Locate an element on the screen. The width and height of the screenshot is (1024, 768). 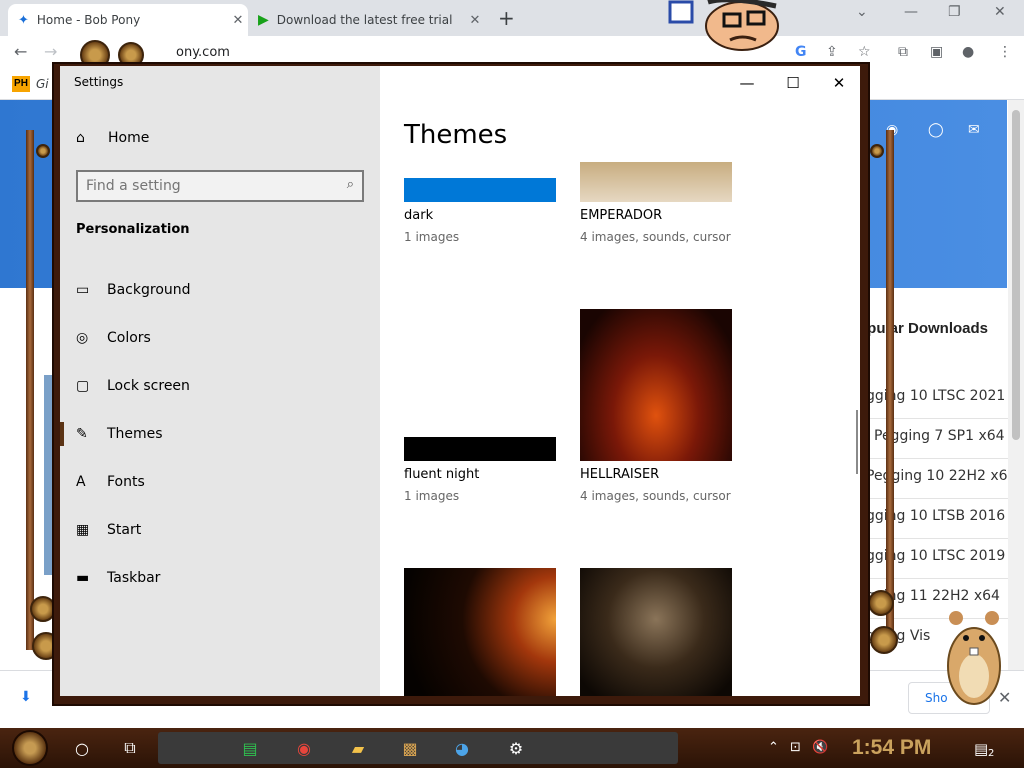
green-app-icon: ▤ is located at coordinates (250, 748).